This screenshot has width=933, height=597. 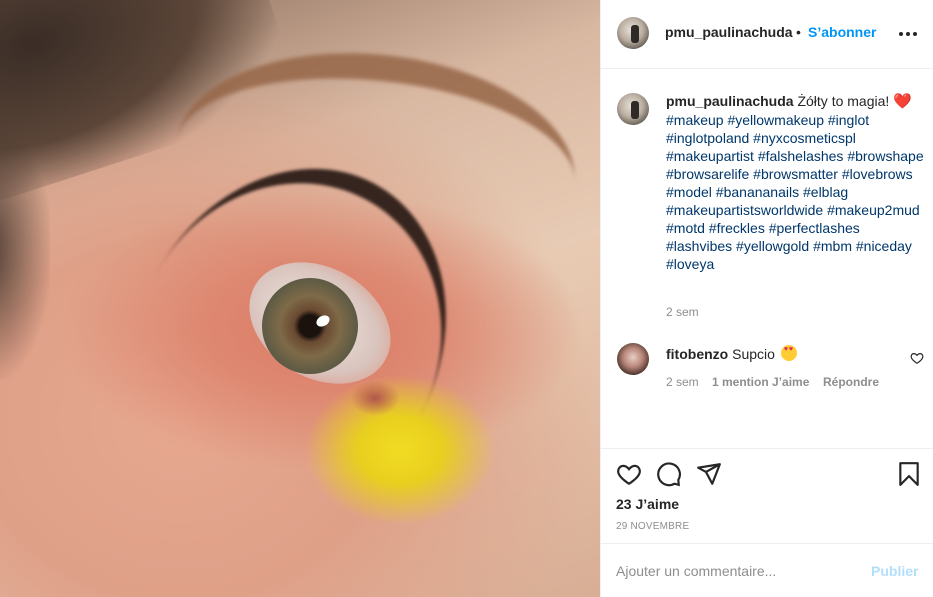 I want to click on comment-text: fitobenzo Supcio, so click(x=731, y=352).